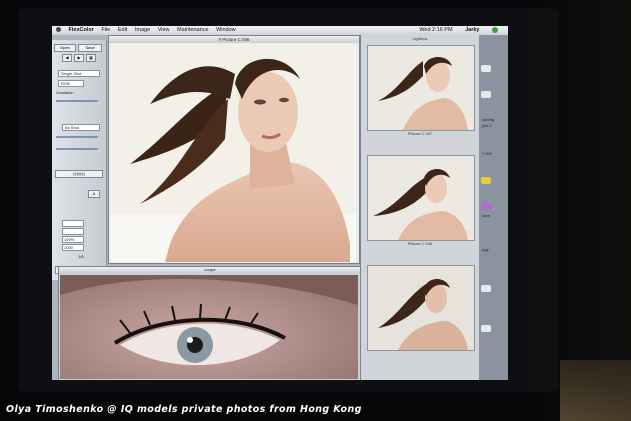  Describe the element at coordinates (79, 174) in the screenshot. I see `curve-buttons: {‡|‡|‡}` at that location.